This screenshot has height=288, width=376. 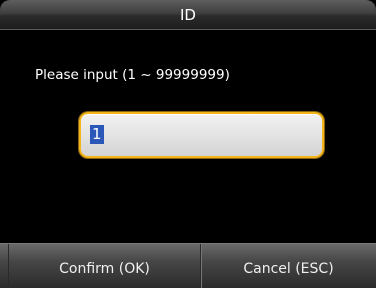 I want to click on dialog-title: ID, so click(x=188, y=15).